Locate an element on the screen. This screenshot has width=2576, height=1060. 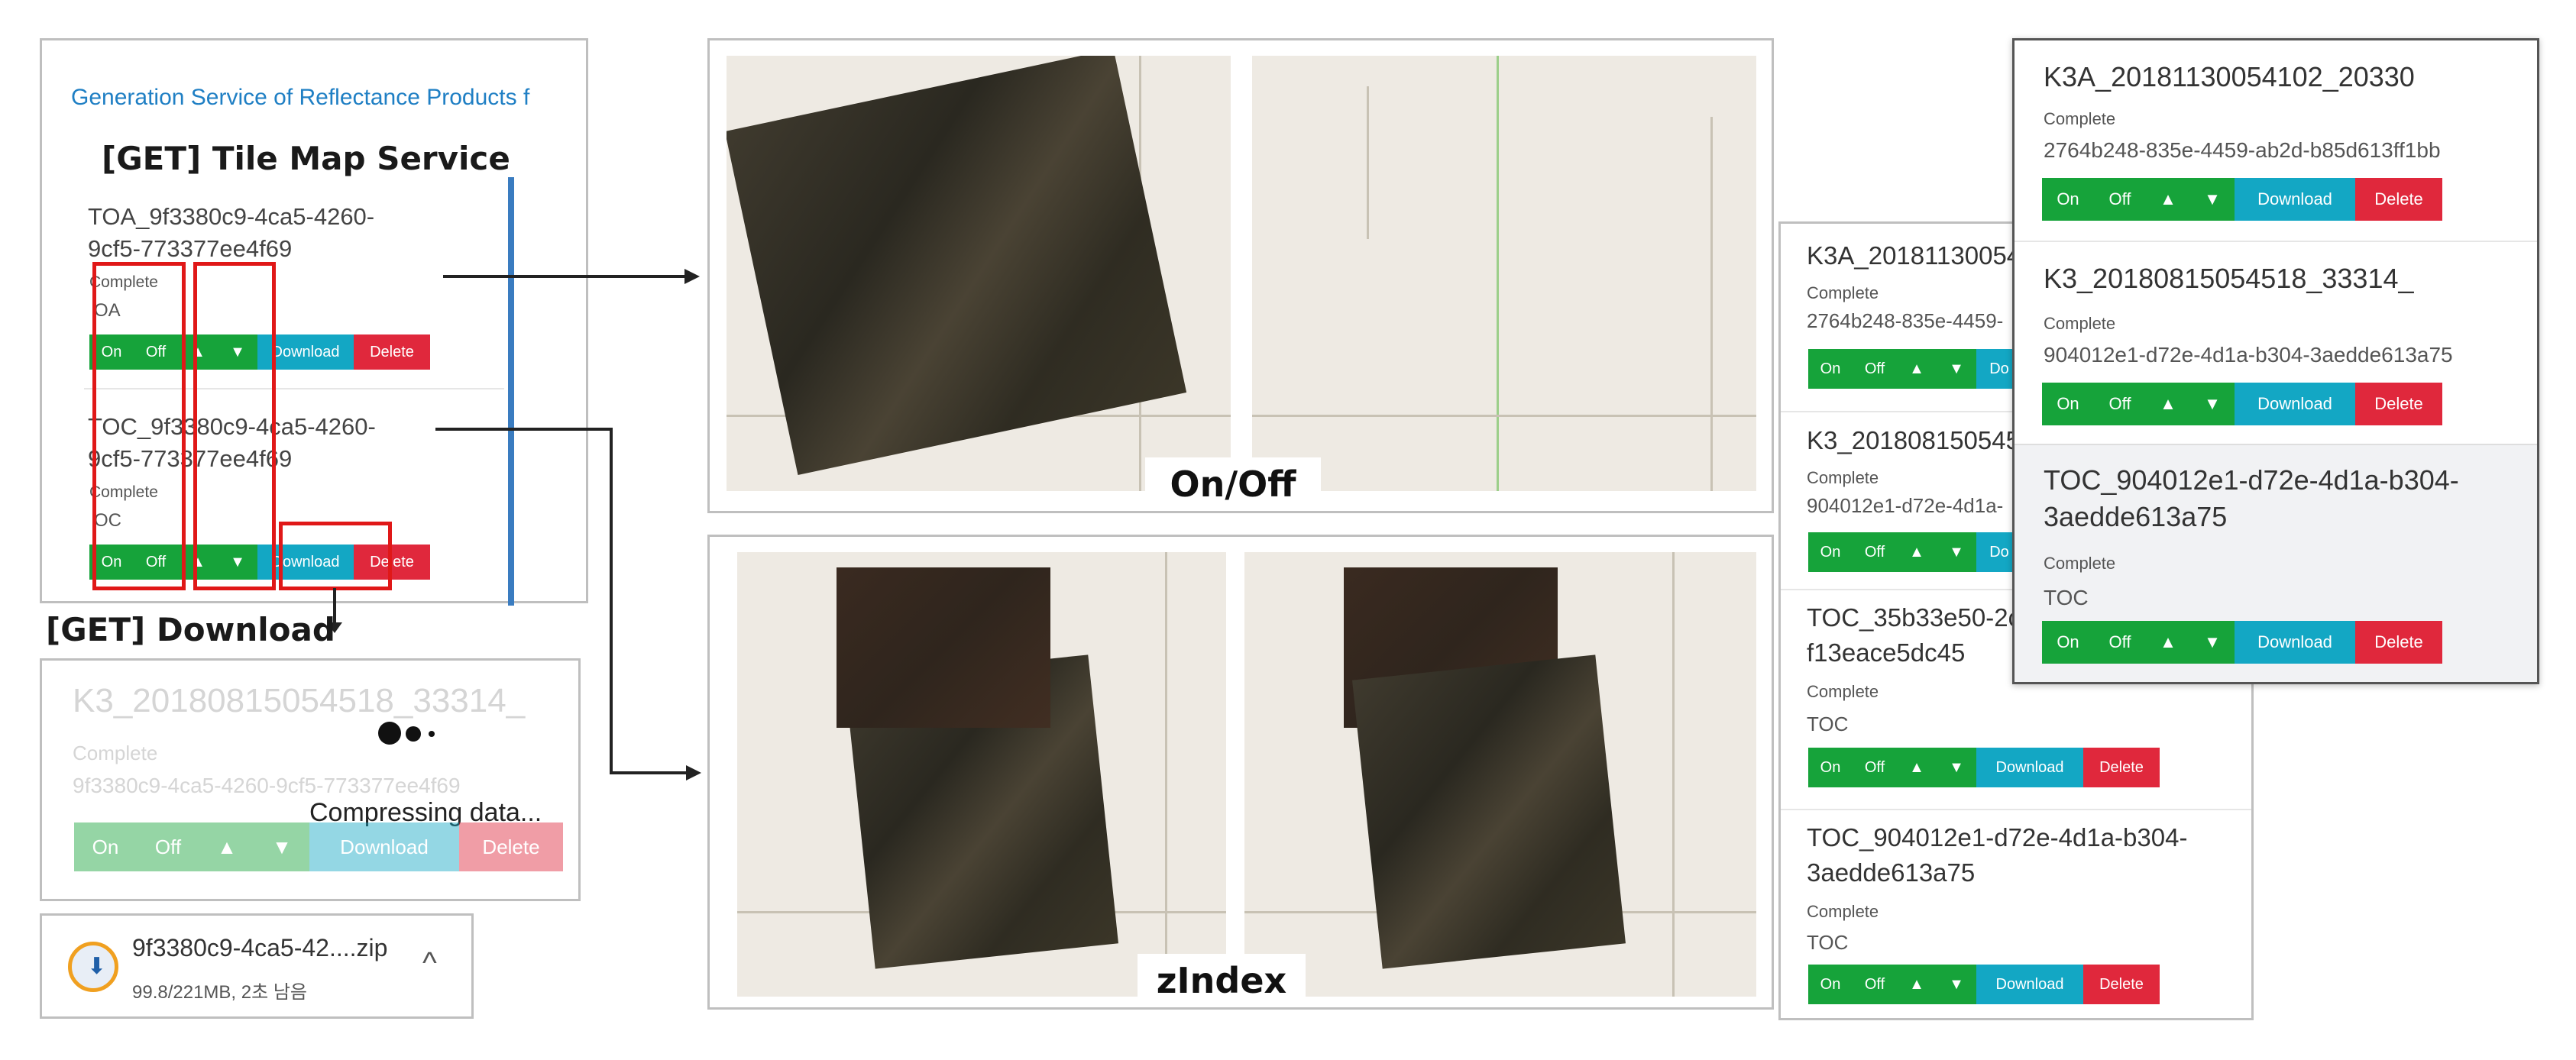
layer-id: 2764b248-835e-4459-ab2d-b85d613ff1bb is located at coordinates (2242, 150).